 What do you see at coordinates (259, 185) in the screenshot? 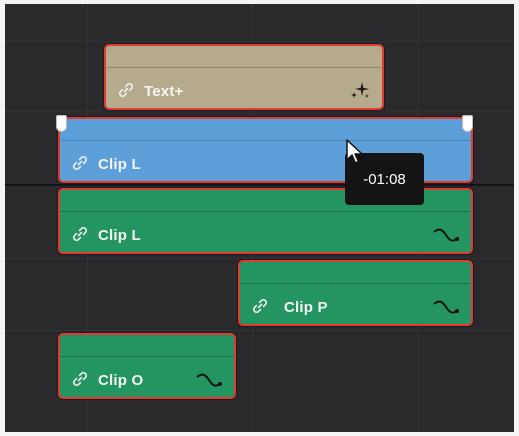
I see `video-audio-boundary` at bounding box center [259, 185].